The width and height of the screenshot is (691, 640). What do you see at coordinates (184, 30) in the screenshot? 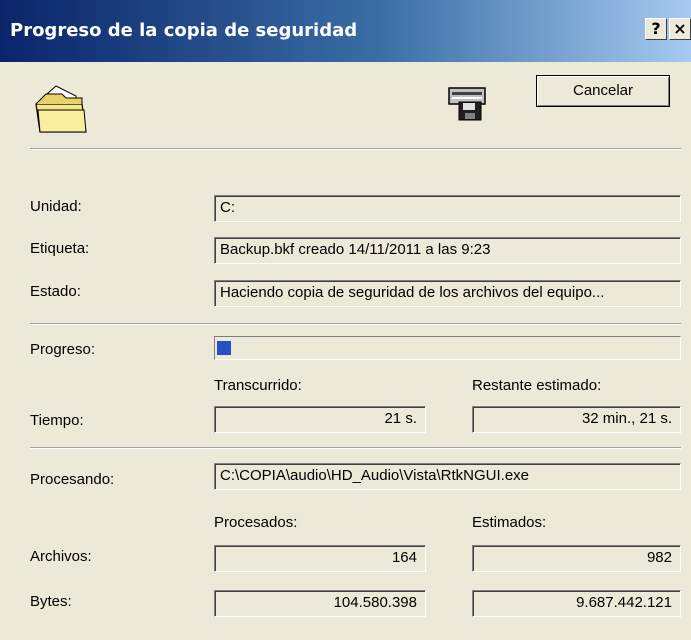
I see `window-title: Progreso de la copia de seguridad` at bounding box center [184, 30].